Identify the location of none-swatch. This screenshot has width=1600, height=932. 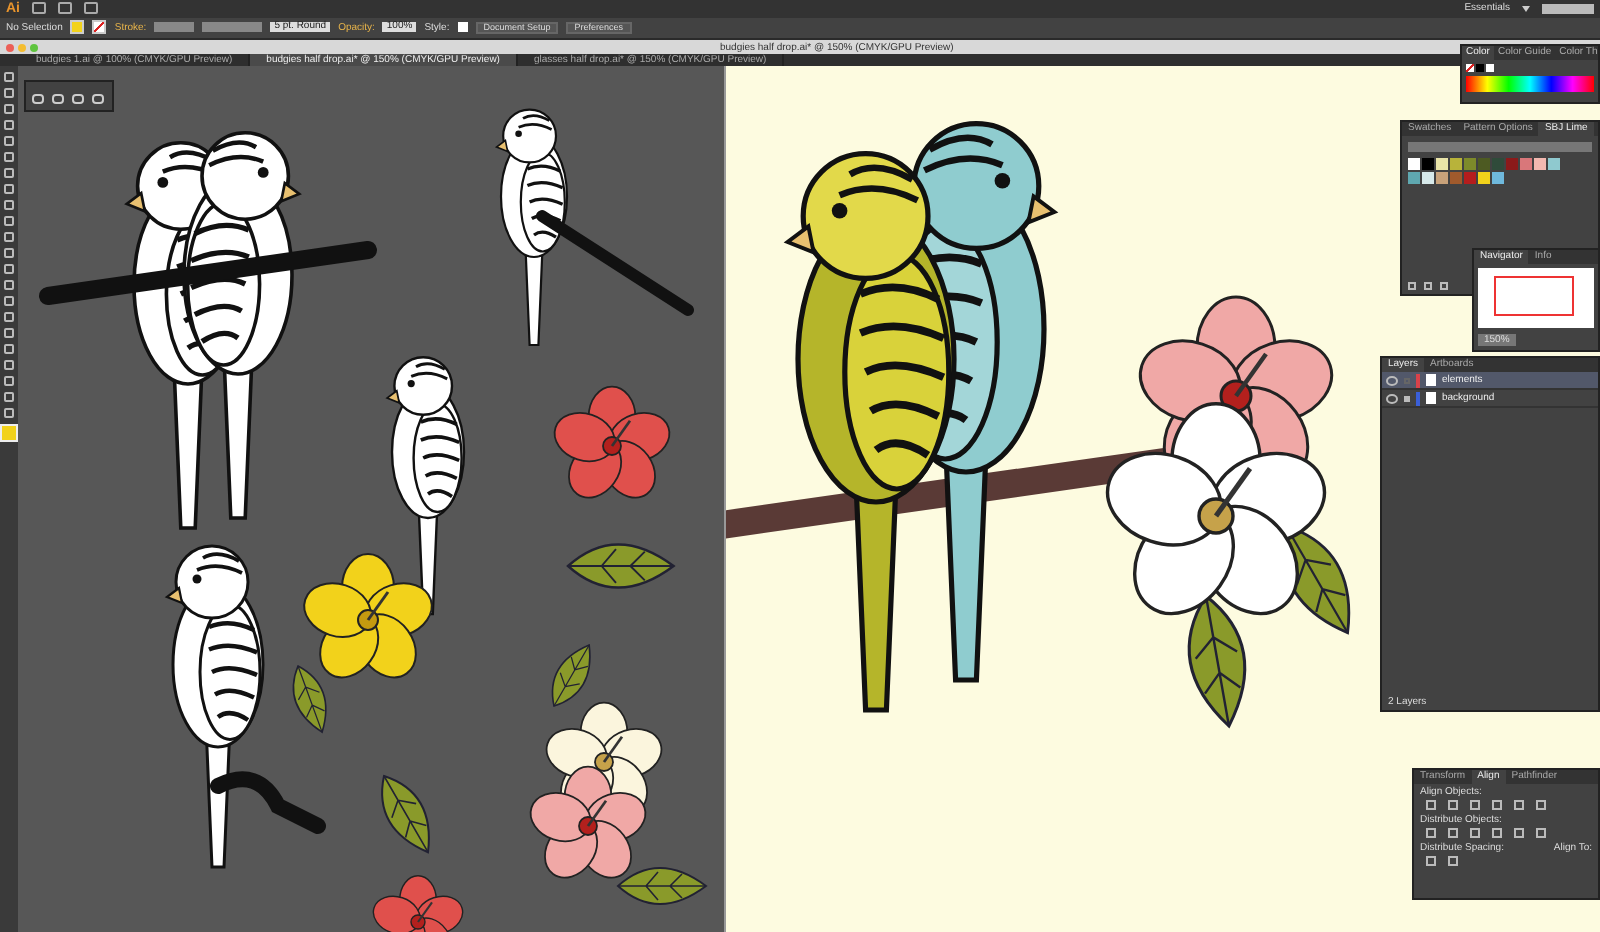
(1470, 68).